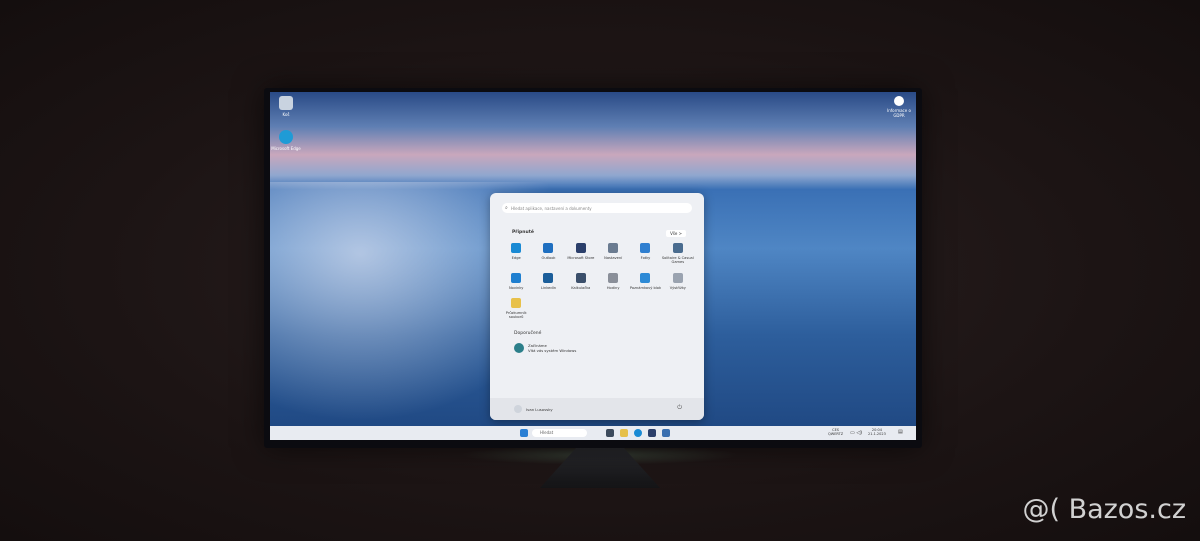 The width and height of the screenshot is (1200, 541). What do you see at coordinates (516, 315) in the screenshot?
I see `app-label: Průzkumník souborů` at bounding box center [516, 315].